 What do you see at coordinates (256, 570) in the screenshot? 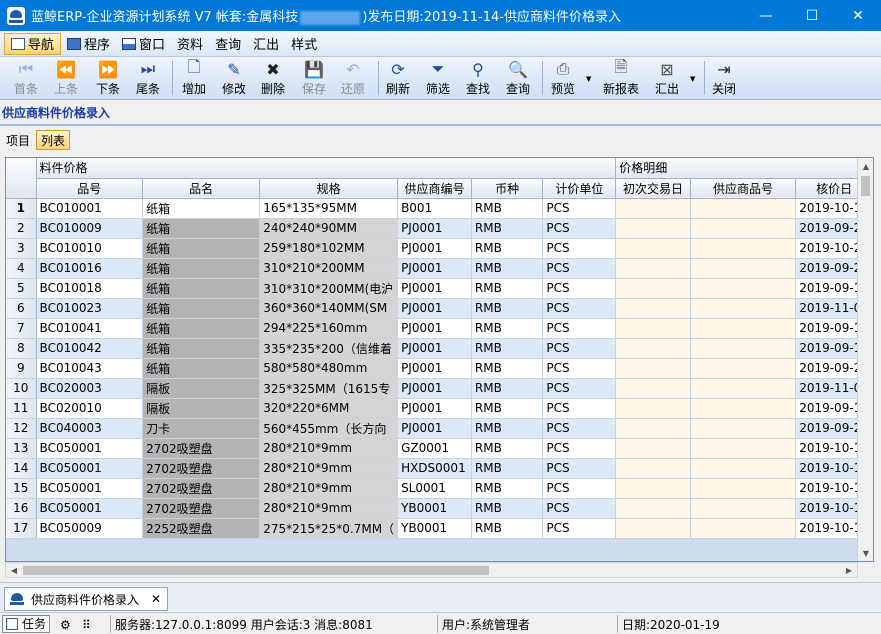
I see `horizontal-scroll-thumb` at bounding box center [256, 570].